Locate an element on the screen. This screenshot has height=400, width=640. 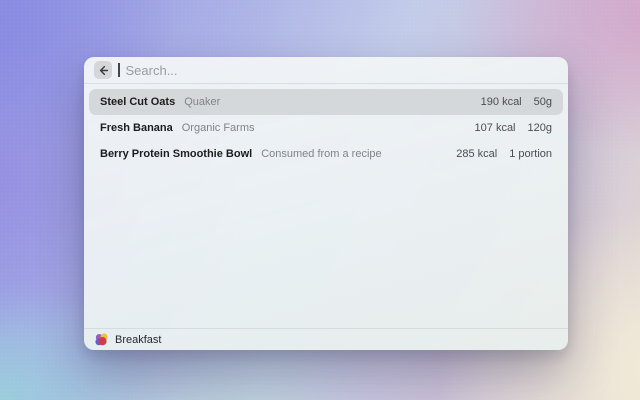
food-brand: Quaker is located at coordinates (202, 102).